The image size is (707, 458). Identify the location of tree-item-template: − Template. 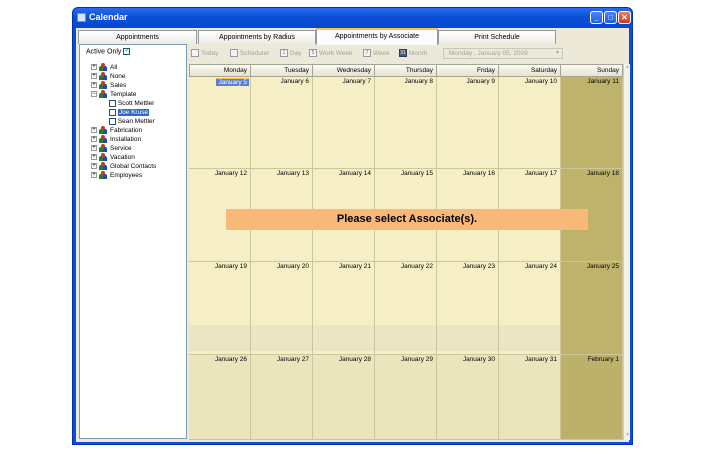
(113, 94).